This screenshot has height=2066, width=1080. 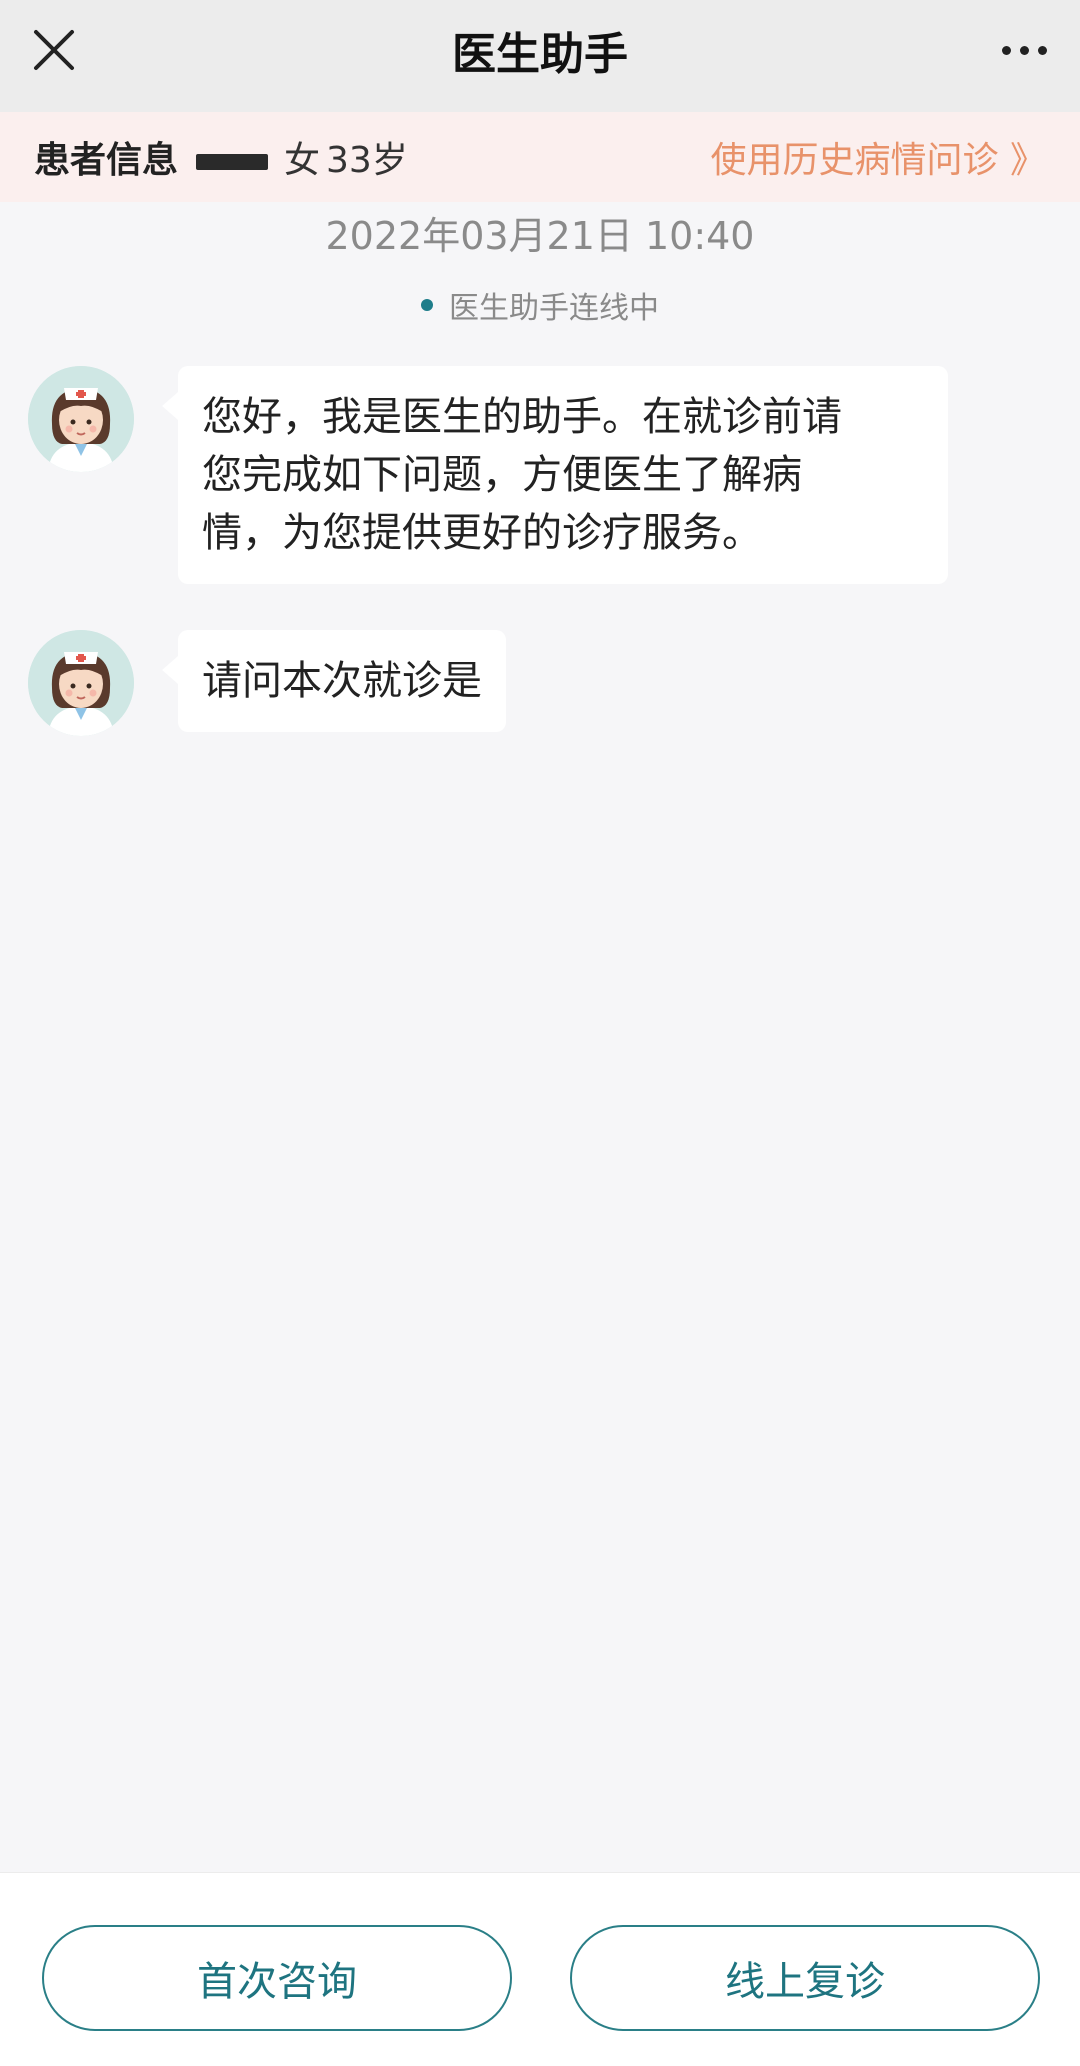 I want to click on more-icon, so click(x=1006, y=50).